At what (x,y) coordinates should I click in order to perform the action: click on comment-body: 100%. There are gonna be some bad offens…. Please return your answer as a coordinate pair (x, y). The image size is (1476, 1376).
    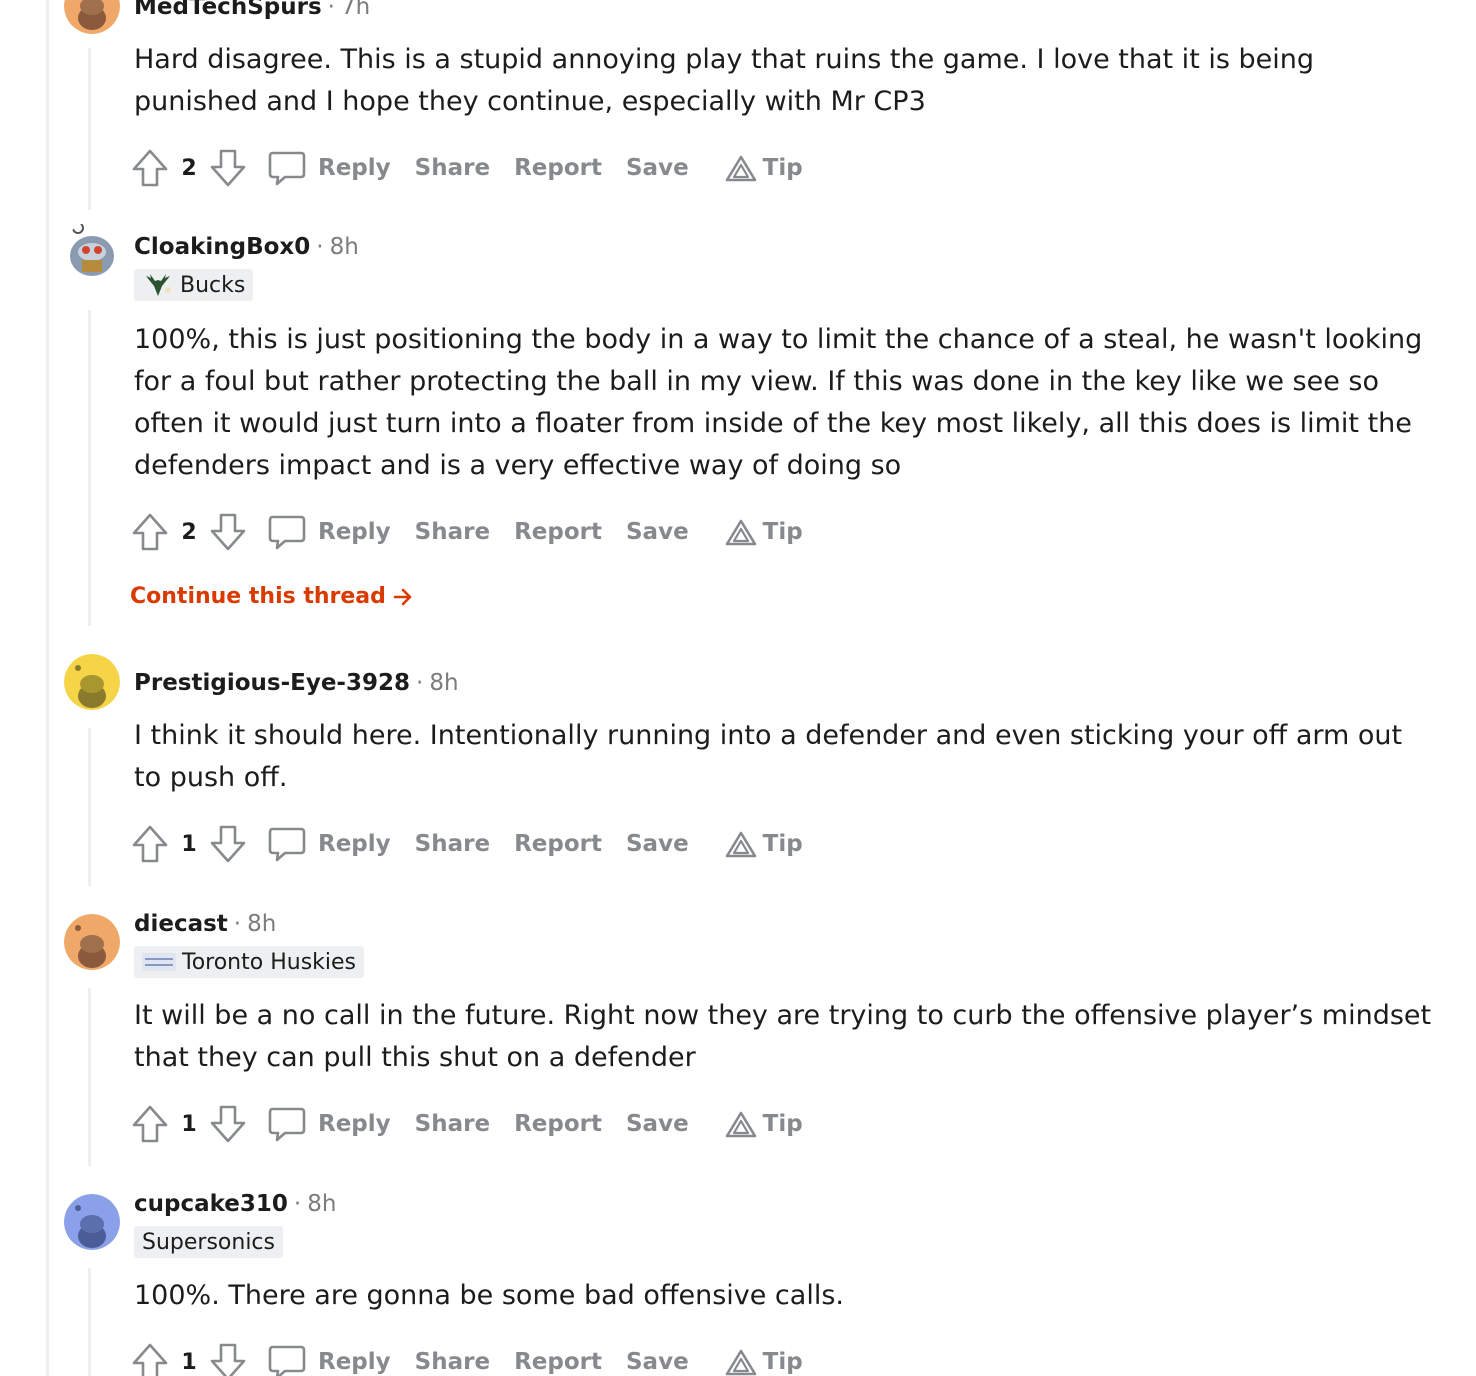
    Looking at the image, I should click on (489, 1295).